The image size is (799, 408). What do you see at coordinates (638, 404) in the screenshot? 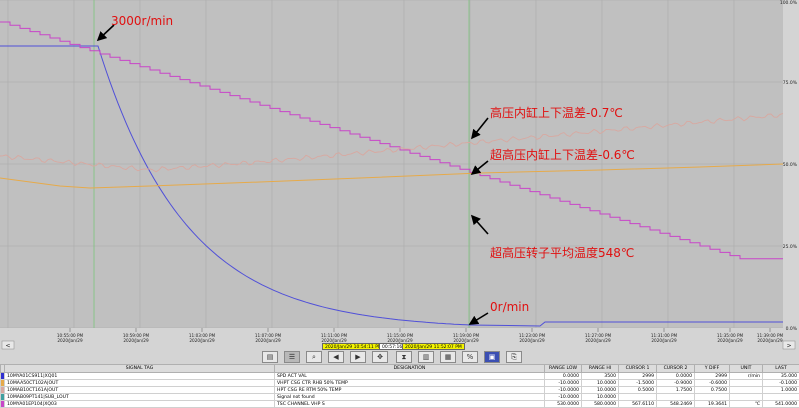
I see `cell-c1: 567.6110` at bounding box center [638, 404].